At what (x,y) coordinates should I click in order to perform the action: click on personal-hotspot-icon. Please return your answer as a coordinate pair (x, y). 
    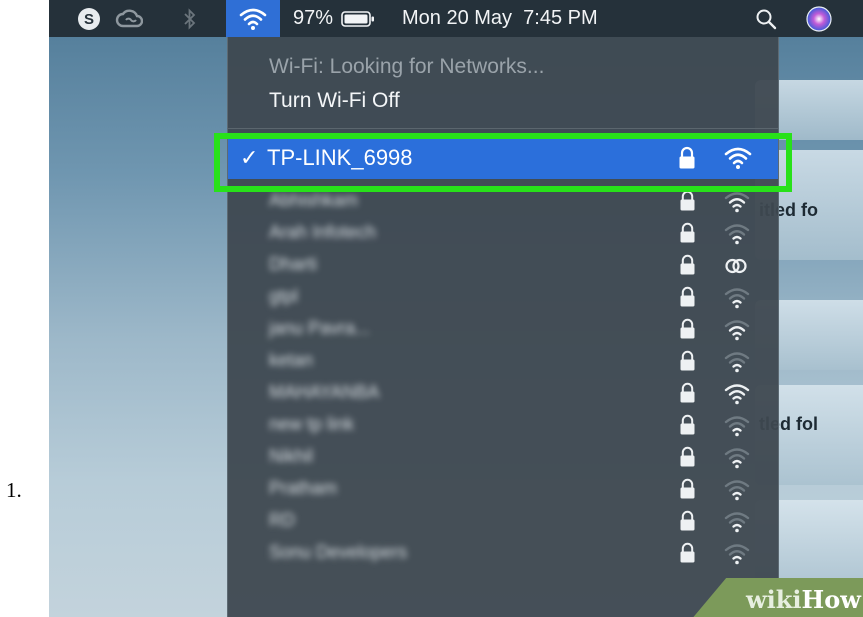
    Looking at the image, I should click on (736, 268).